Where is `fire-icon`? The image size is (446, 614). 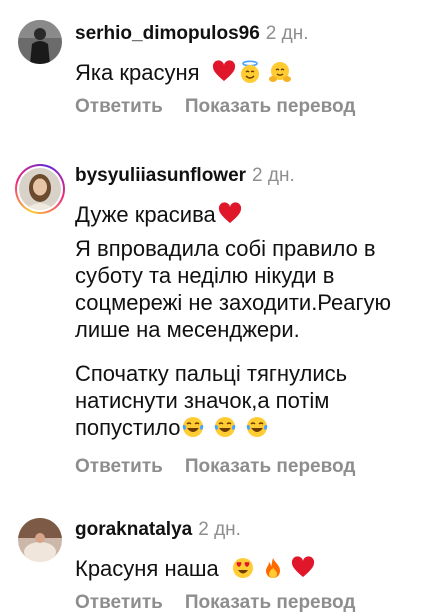
fire-icon is located at coordinates (273, 568).